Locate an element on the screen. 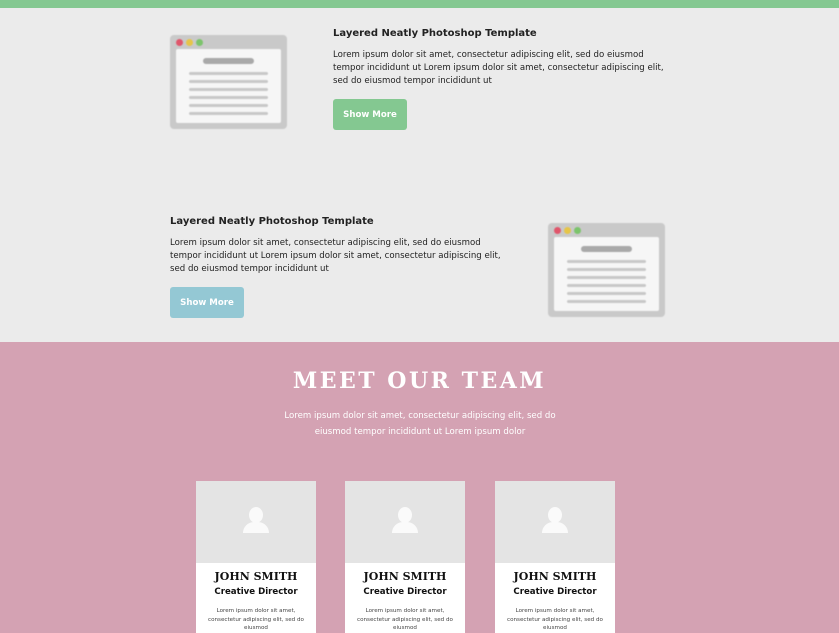 The height and width of the screenshot is (633, 839). top-accent-bar is located at coordinates (419, 4).